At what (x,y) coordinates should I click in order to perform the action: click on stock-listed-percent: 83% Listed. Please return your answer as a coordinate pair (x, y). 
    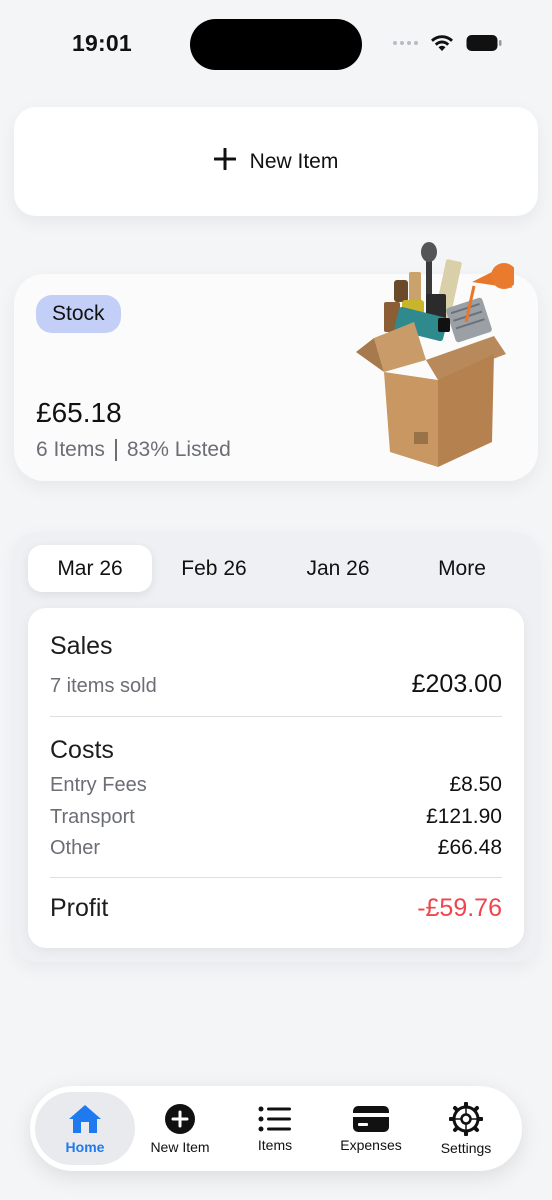
    Looking at the image, I should click on (178, 449).